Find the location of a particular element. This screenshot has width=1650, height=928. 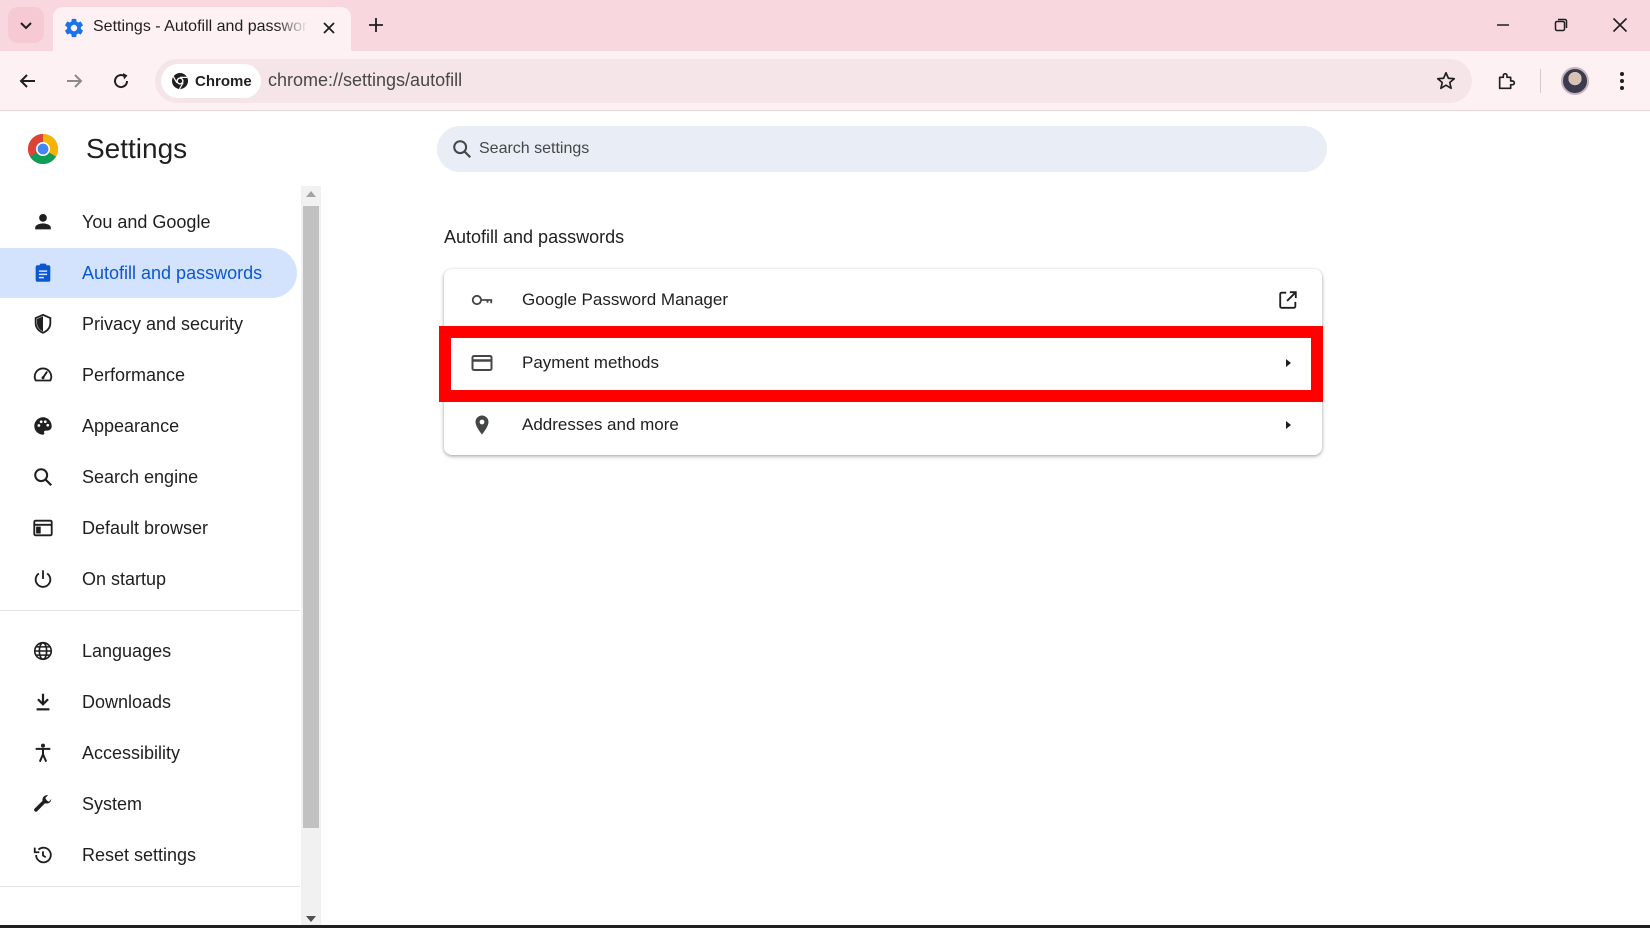

toolbar-divider is located at coordinates (1540, 81).